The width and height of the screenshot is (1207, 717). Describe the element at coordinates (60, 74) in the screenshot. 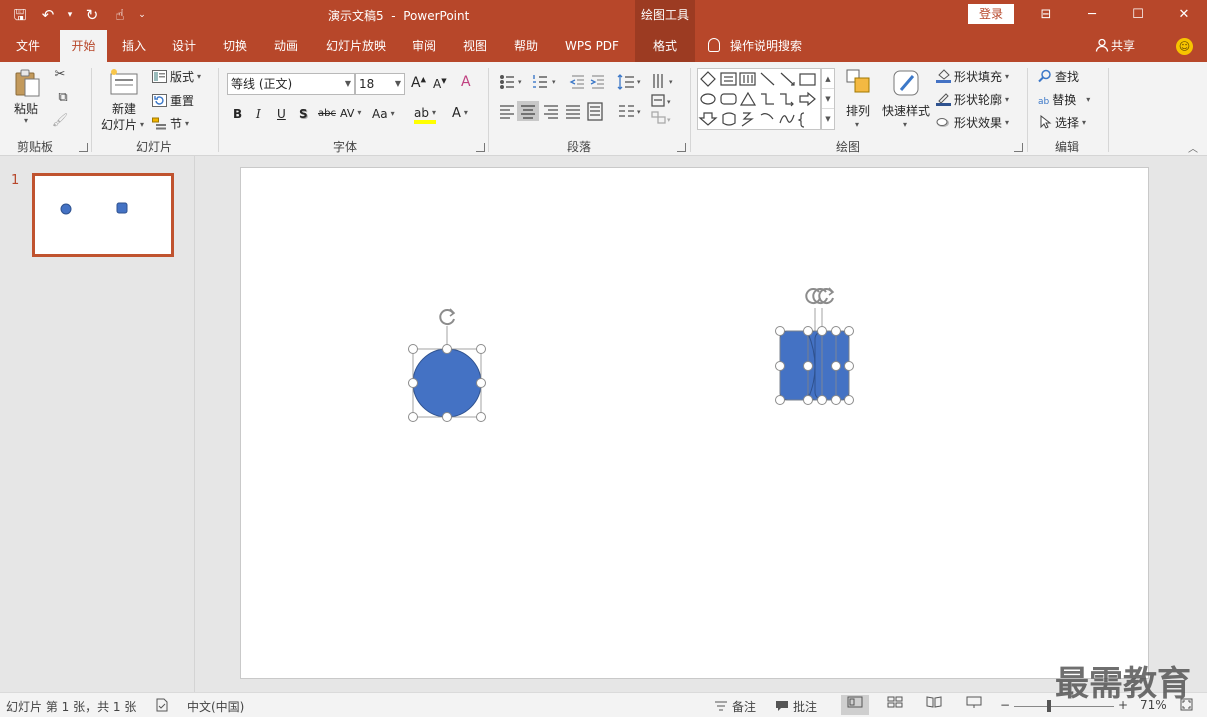

I see `cut-icon: ✂` at that location.